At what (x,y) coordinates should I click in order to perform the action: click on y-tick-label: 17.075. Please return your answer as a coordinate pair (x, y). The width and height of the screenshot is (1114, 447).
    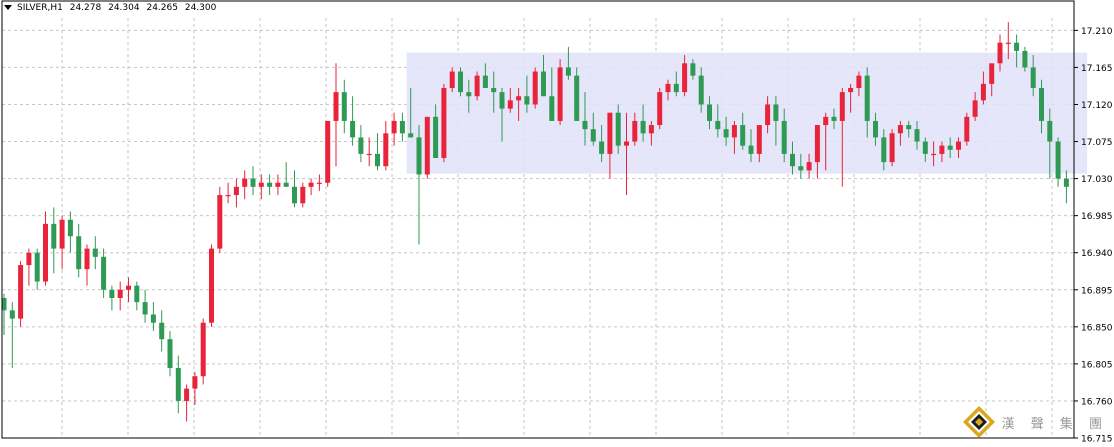
    Looking at the image, I should click on (1097, 143).